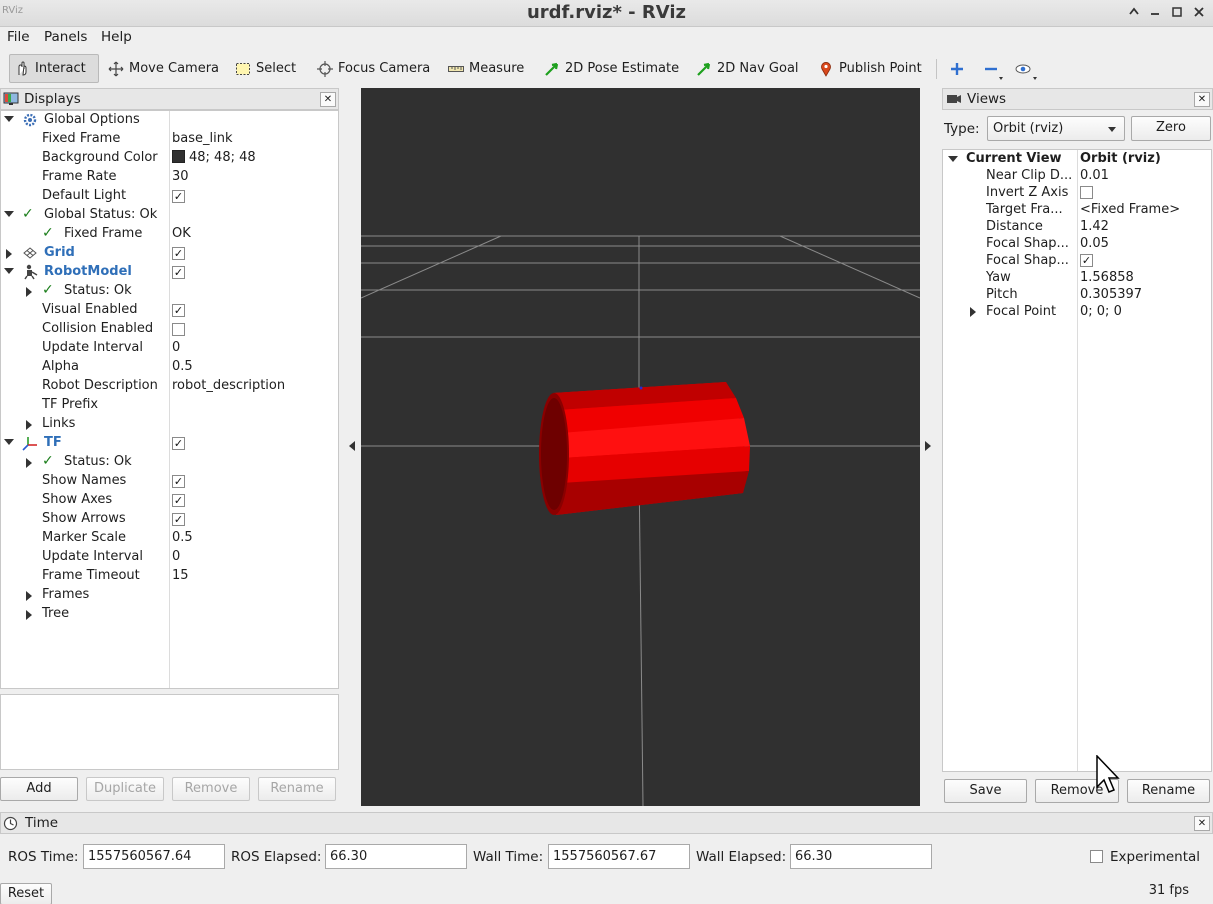  Describe the element at coordinates (202, 138) in the screenshot. I see `property-value: base_link` at that location.